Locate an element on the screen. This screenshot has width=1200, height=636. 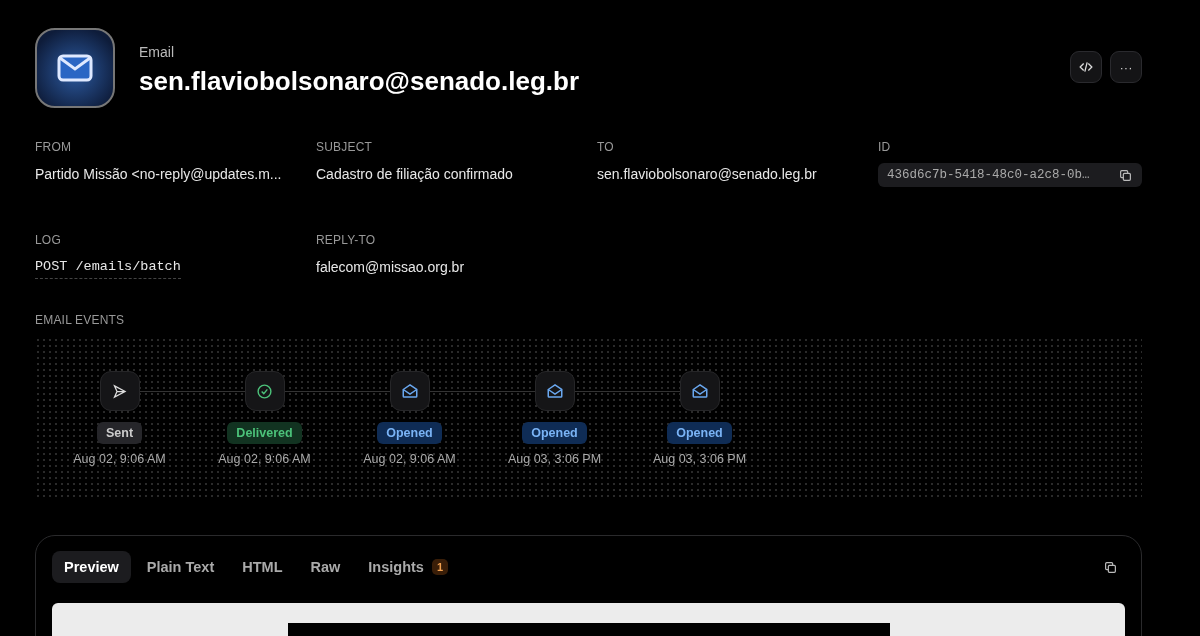
code-icon is located at coordinates (1086, 67).